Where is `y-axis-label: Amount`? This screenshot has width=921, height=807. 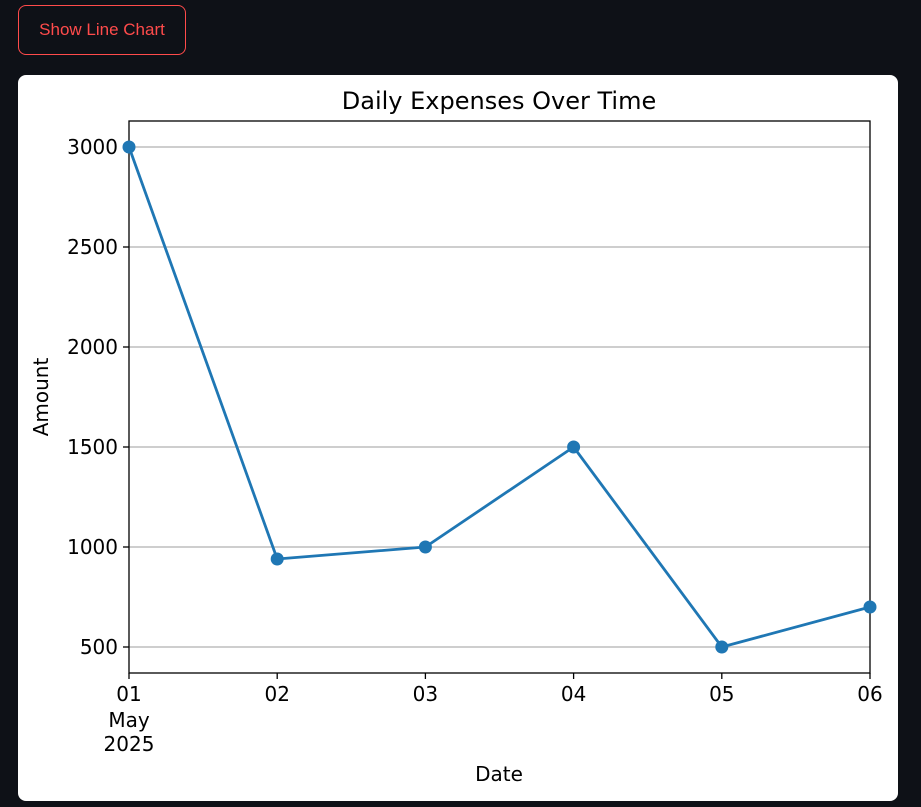 y-axis-label: Amount is located at coordinates (41, 397).